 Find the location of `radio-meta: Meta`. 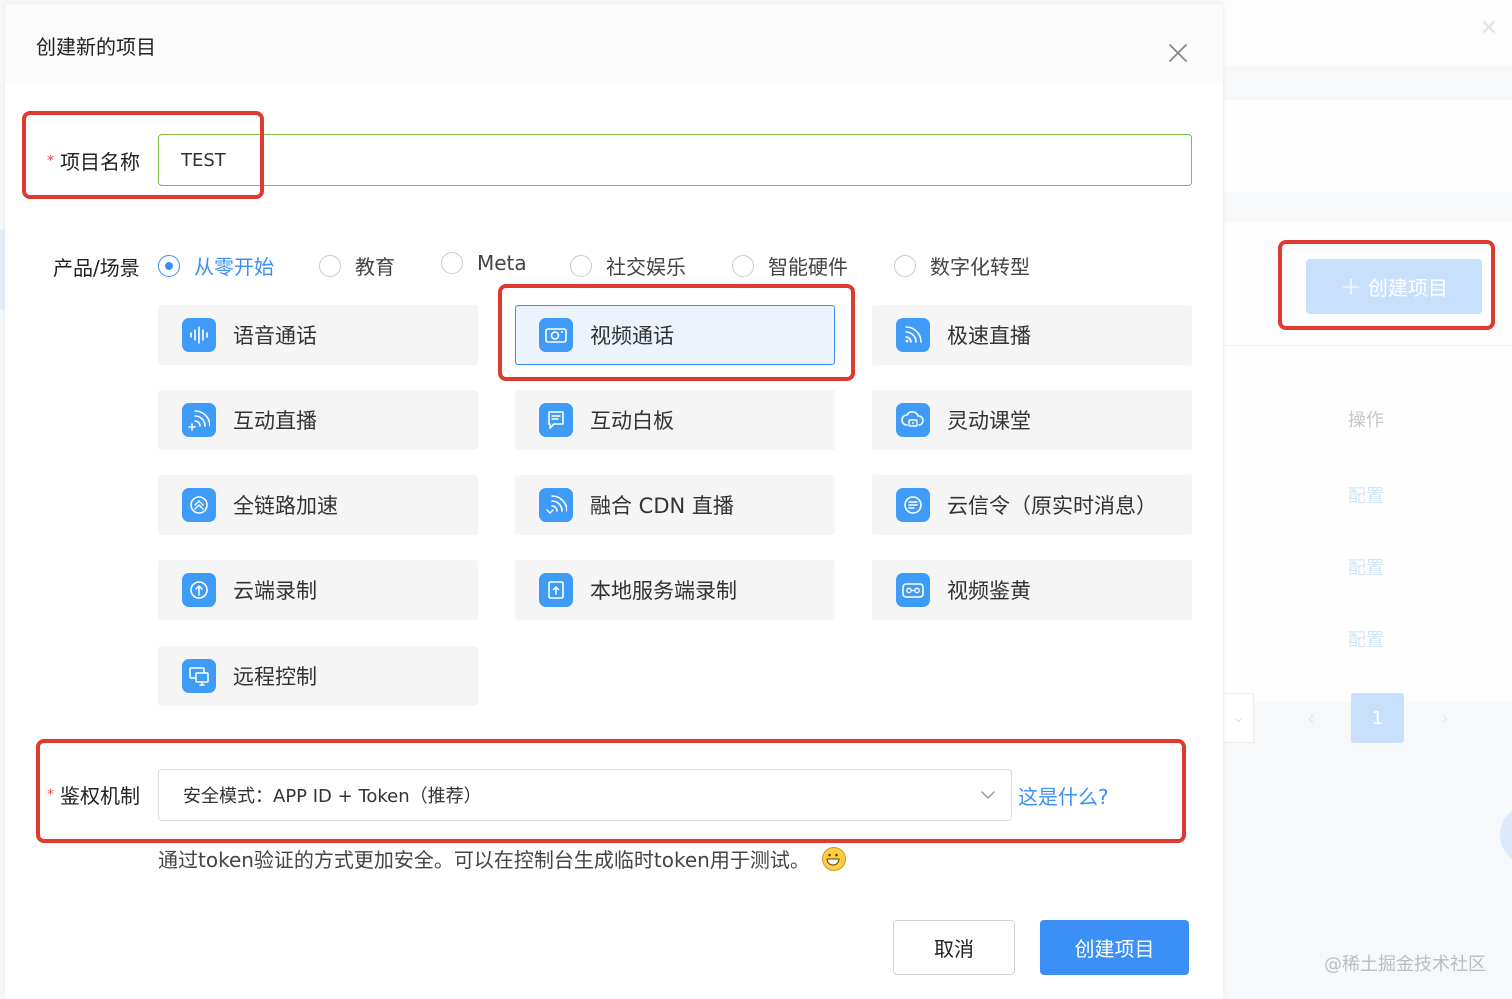

radio-meta: Meta is located at coordinates (484, 263).